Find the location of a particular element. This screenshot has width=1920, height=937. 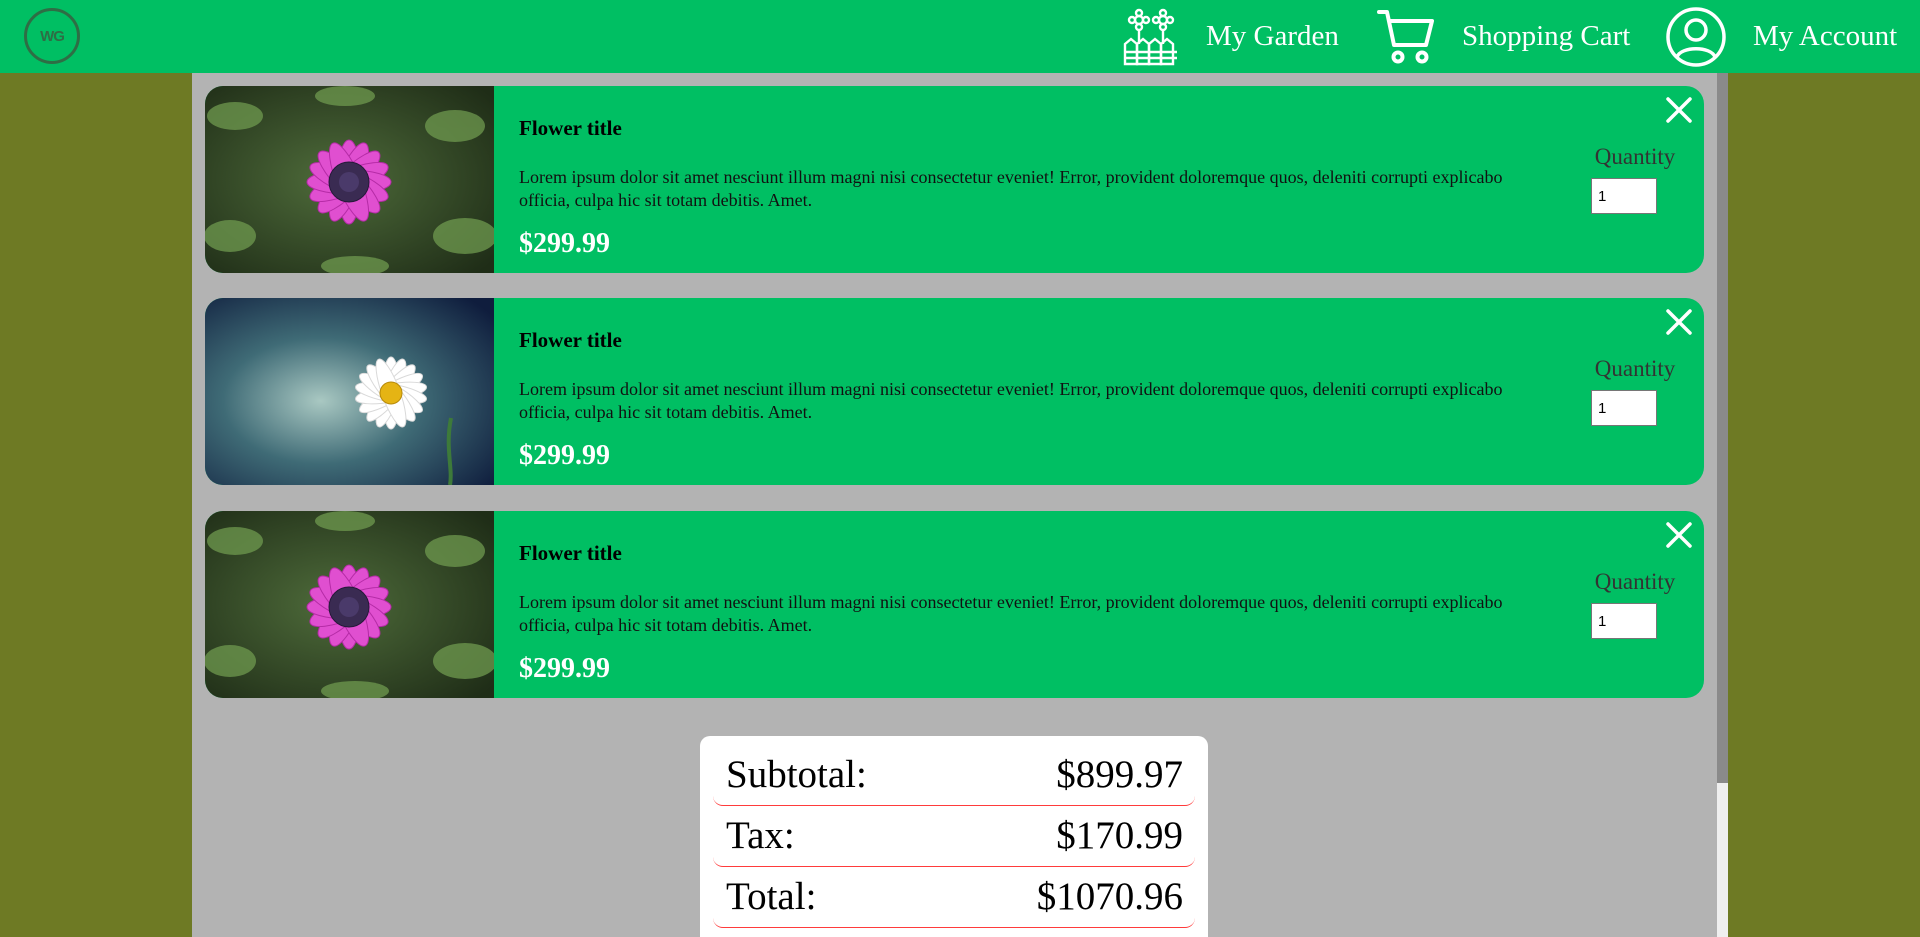

nav-shopping-cart: Shopping Cart is located at coordinates (1503, 36).